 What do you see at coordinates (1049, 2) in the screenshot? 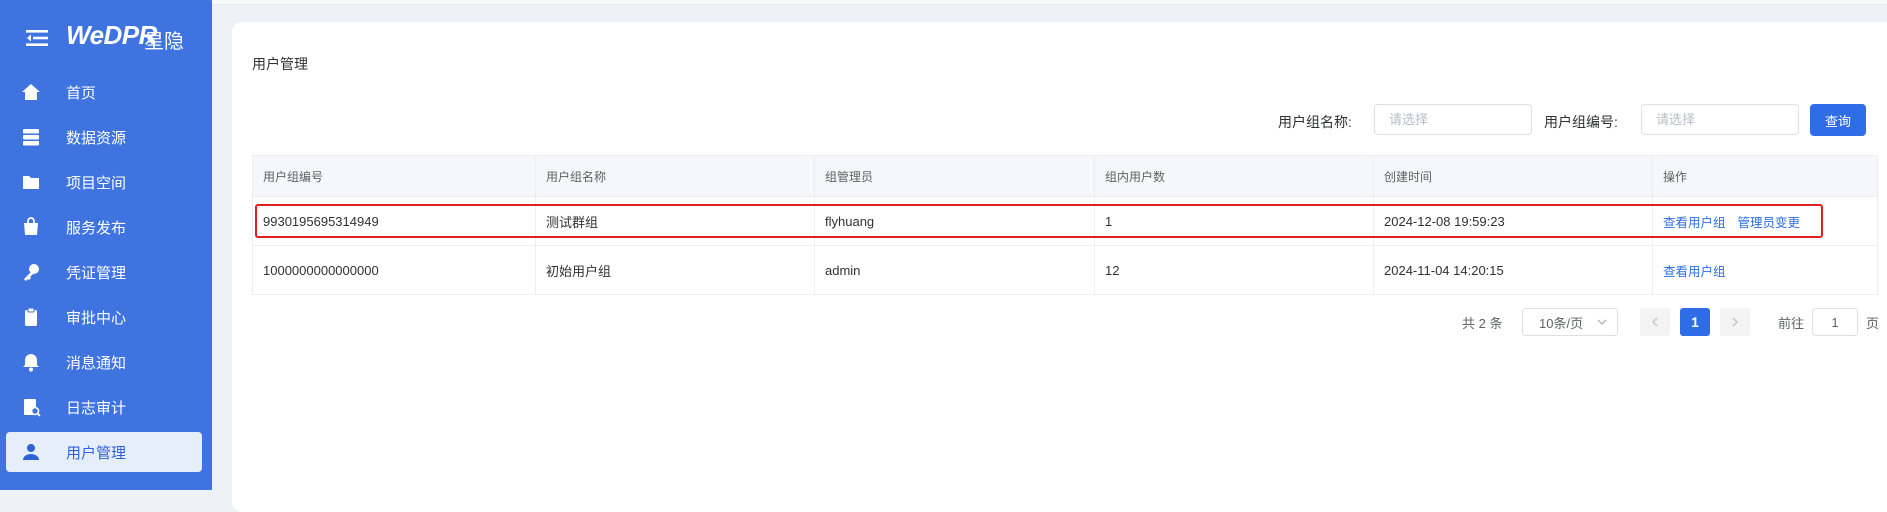
I see `top-bar` at bounding box center [1049, 2].